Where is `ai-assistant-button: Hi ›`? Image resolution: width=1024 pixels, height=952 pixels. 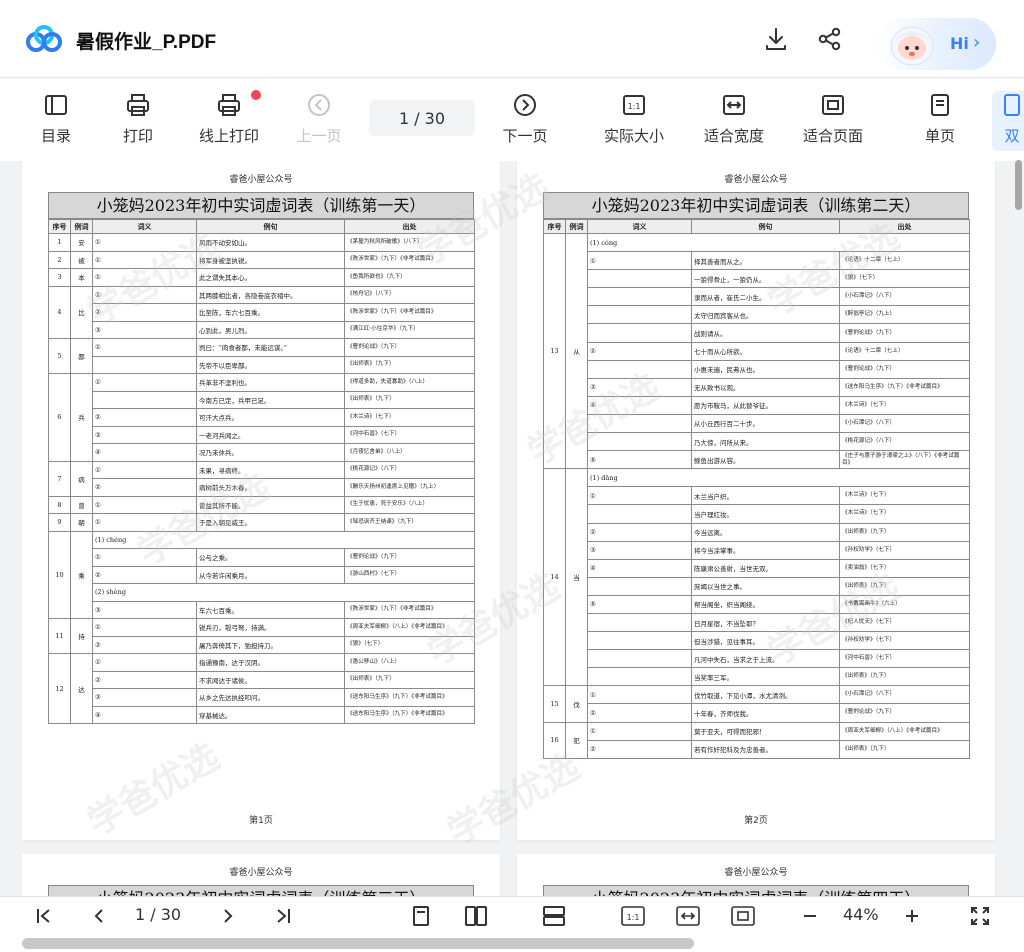
ai-assistant-button: Hi › is located at coordinates (936, 44).